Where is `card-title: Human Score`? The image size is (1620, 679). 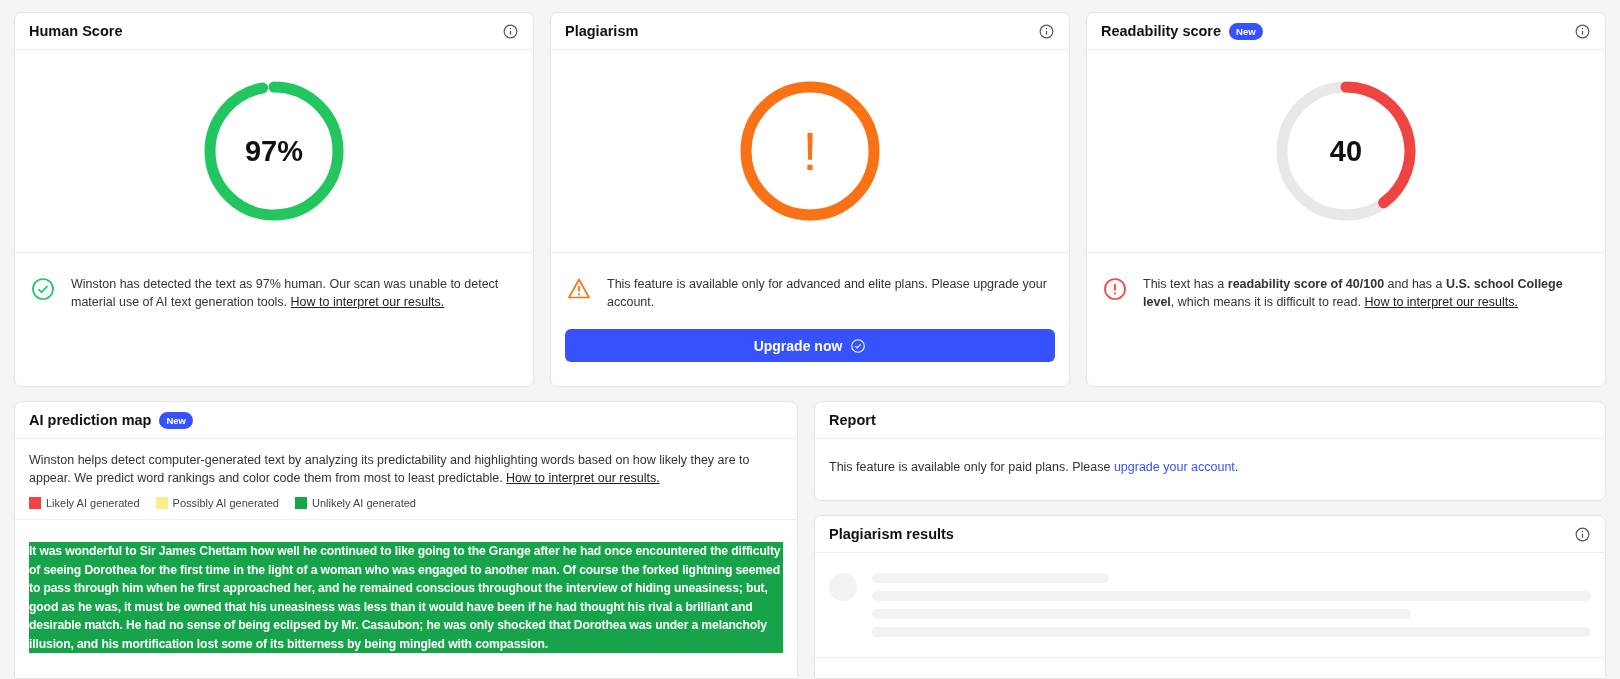 card-title: Human Score is located at coordinates (76, 31).